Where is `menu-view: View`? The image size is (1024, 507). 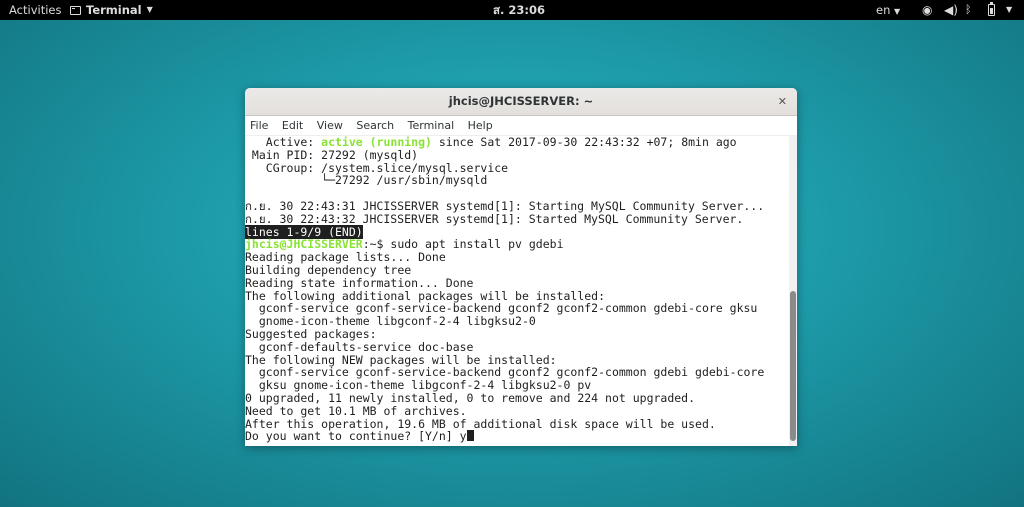
menu-view: View is located at coordinates (330, 125).